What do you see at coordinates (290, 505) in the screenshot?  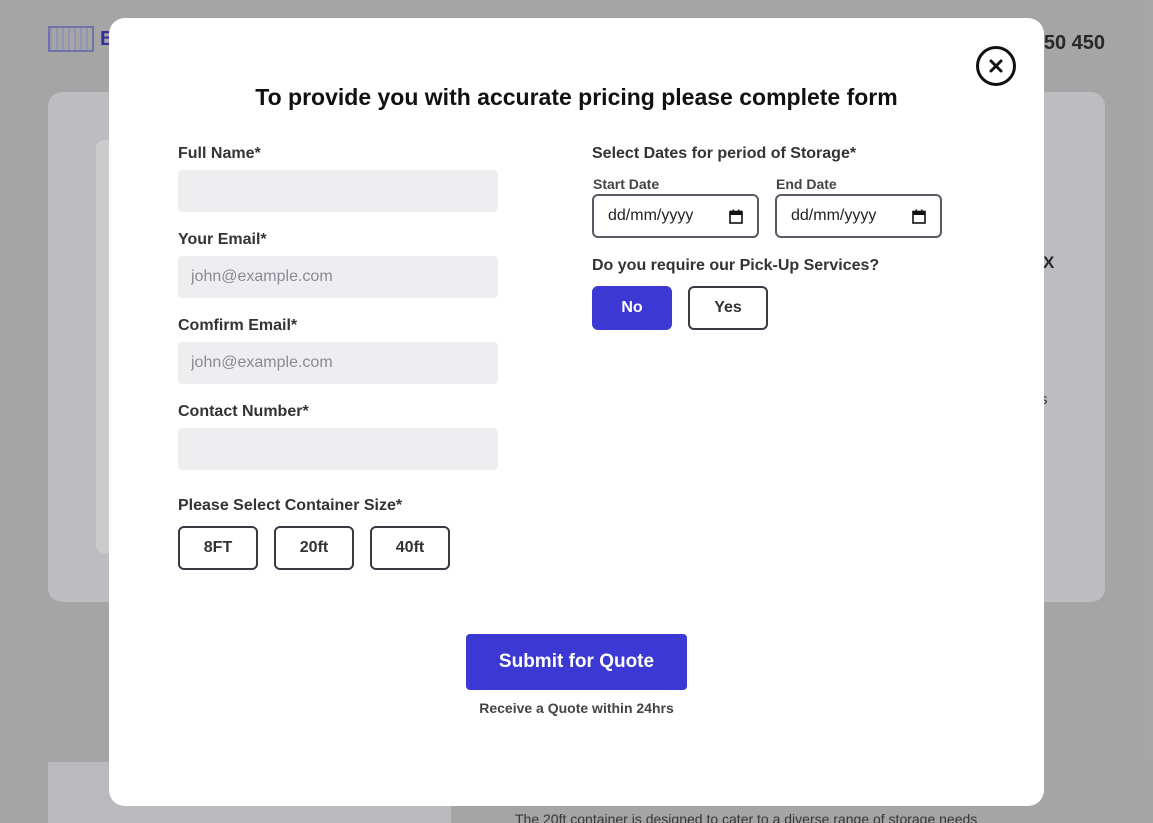 I see `container-size-label: Please Select Container Size*` at bounding box center [290, 505].